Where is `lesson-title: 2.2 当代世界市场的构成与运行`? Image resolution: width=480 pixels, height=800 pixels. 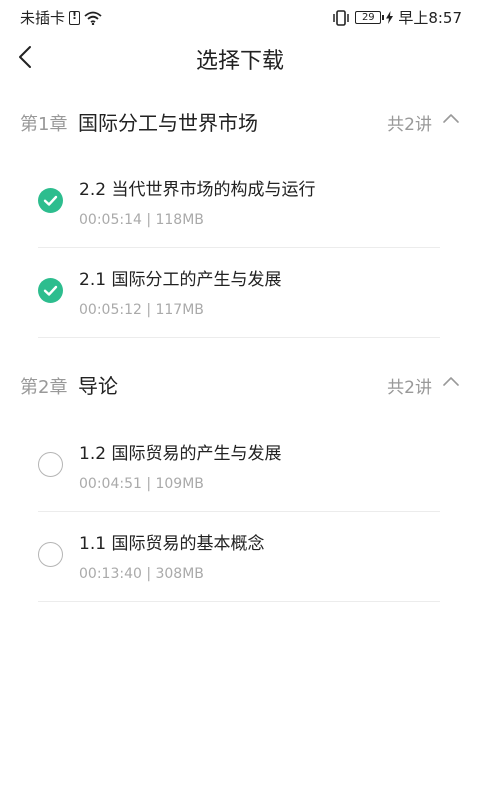 lesson-title: 2.2 当代世界市场的构成与运行 is located at coordinates (197, 190).